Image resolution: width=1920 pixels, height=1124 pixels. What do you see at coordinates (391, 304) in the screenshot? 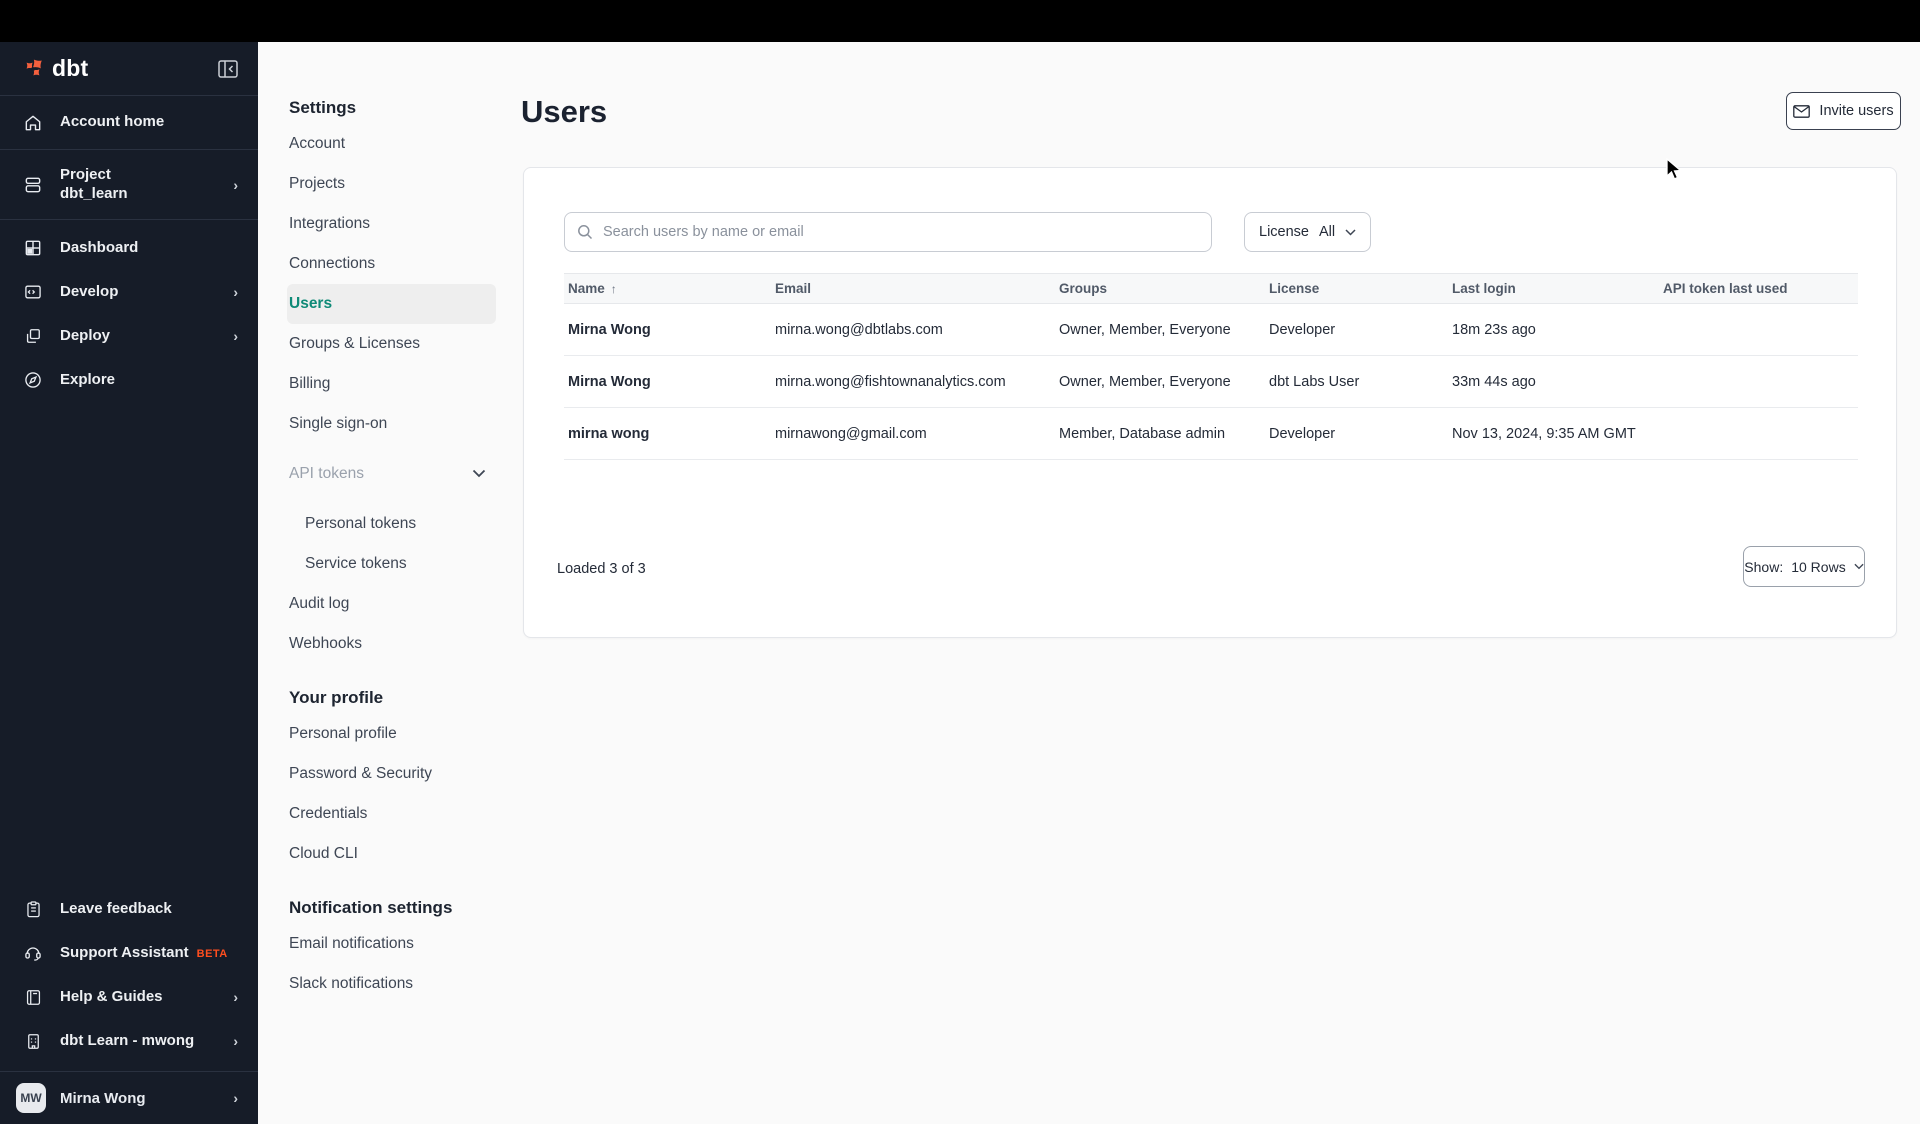
I see `settings-nav-users: Users` at bounding box center [391, 304].